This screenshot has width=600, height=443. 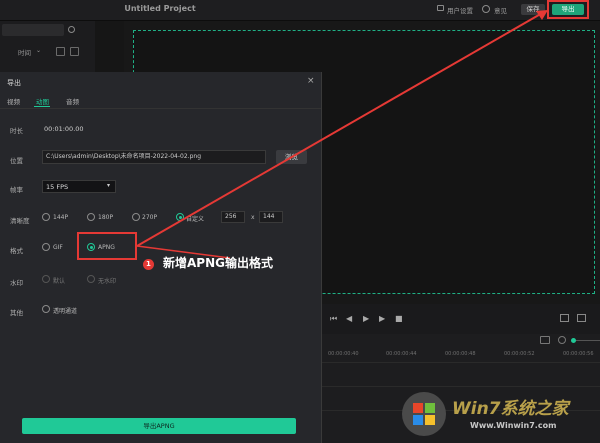 I want to click on annotation-badge-number: 1, so click(x=148, y=264).